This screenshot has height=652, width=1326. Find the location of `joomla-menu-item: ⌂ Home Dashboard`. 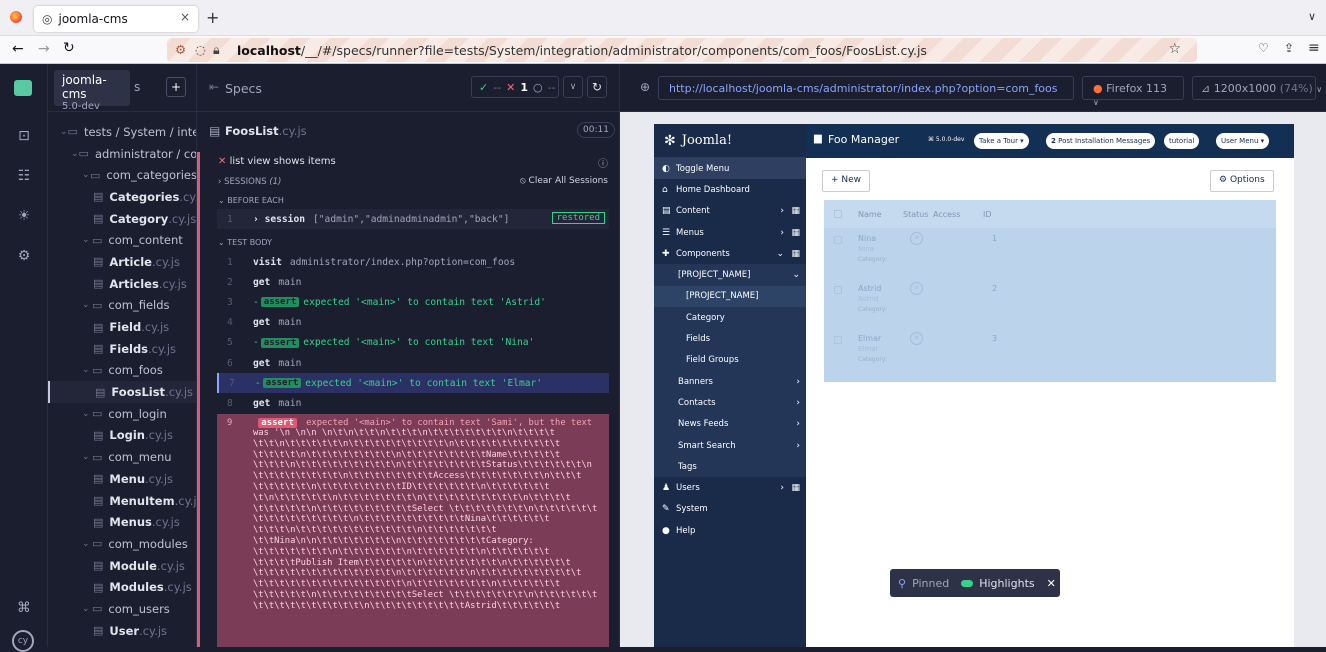

joomla-menu-item: ⌂ Home Dashboard is located at coordinates (730, 189).